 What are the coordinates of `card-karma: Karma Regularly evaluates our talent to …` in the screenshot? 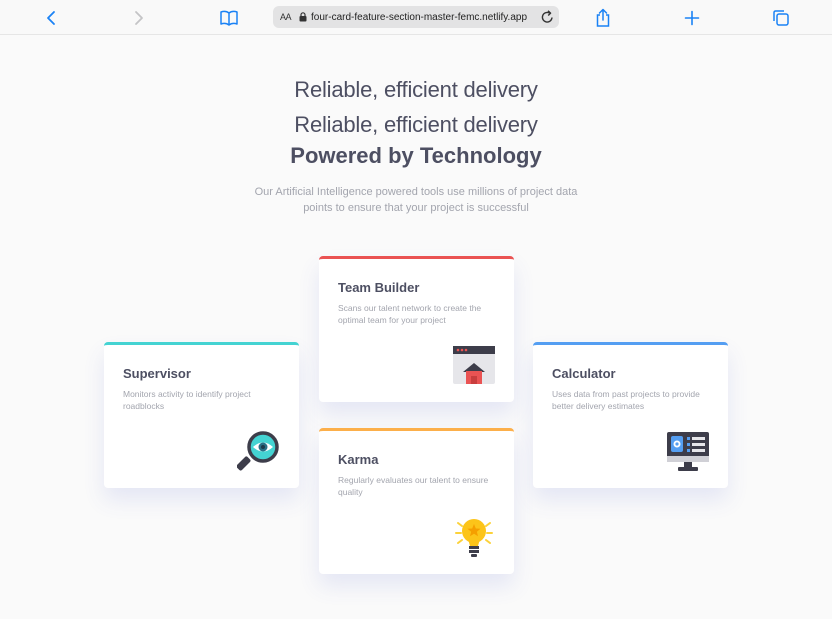 It's located at (416, 501).